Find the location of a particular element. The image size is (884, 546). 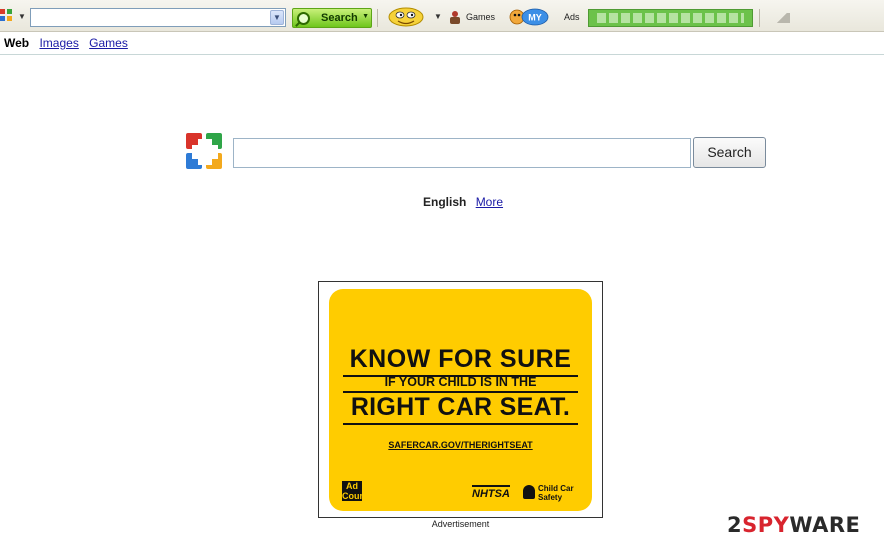

nav-images-link: Images is located at coordinates (58, 43).